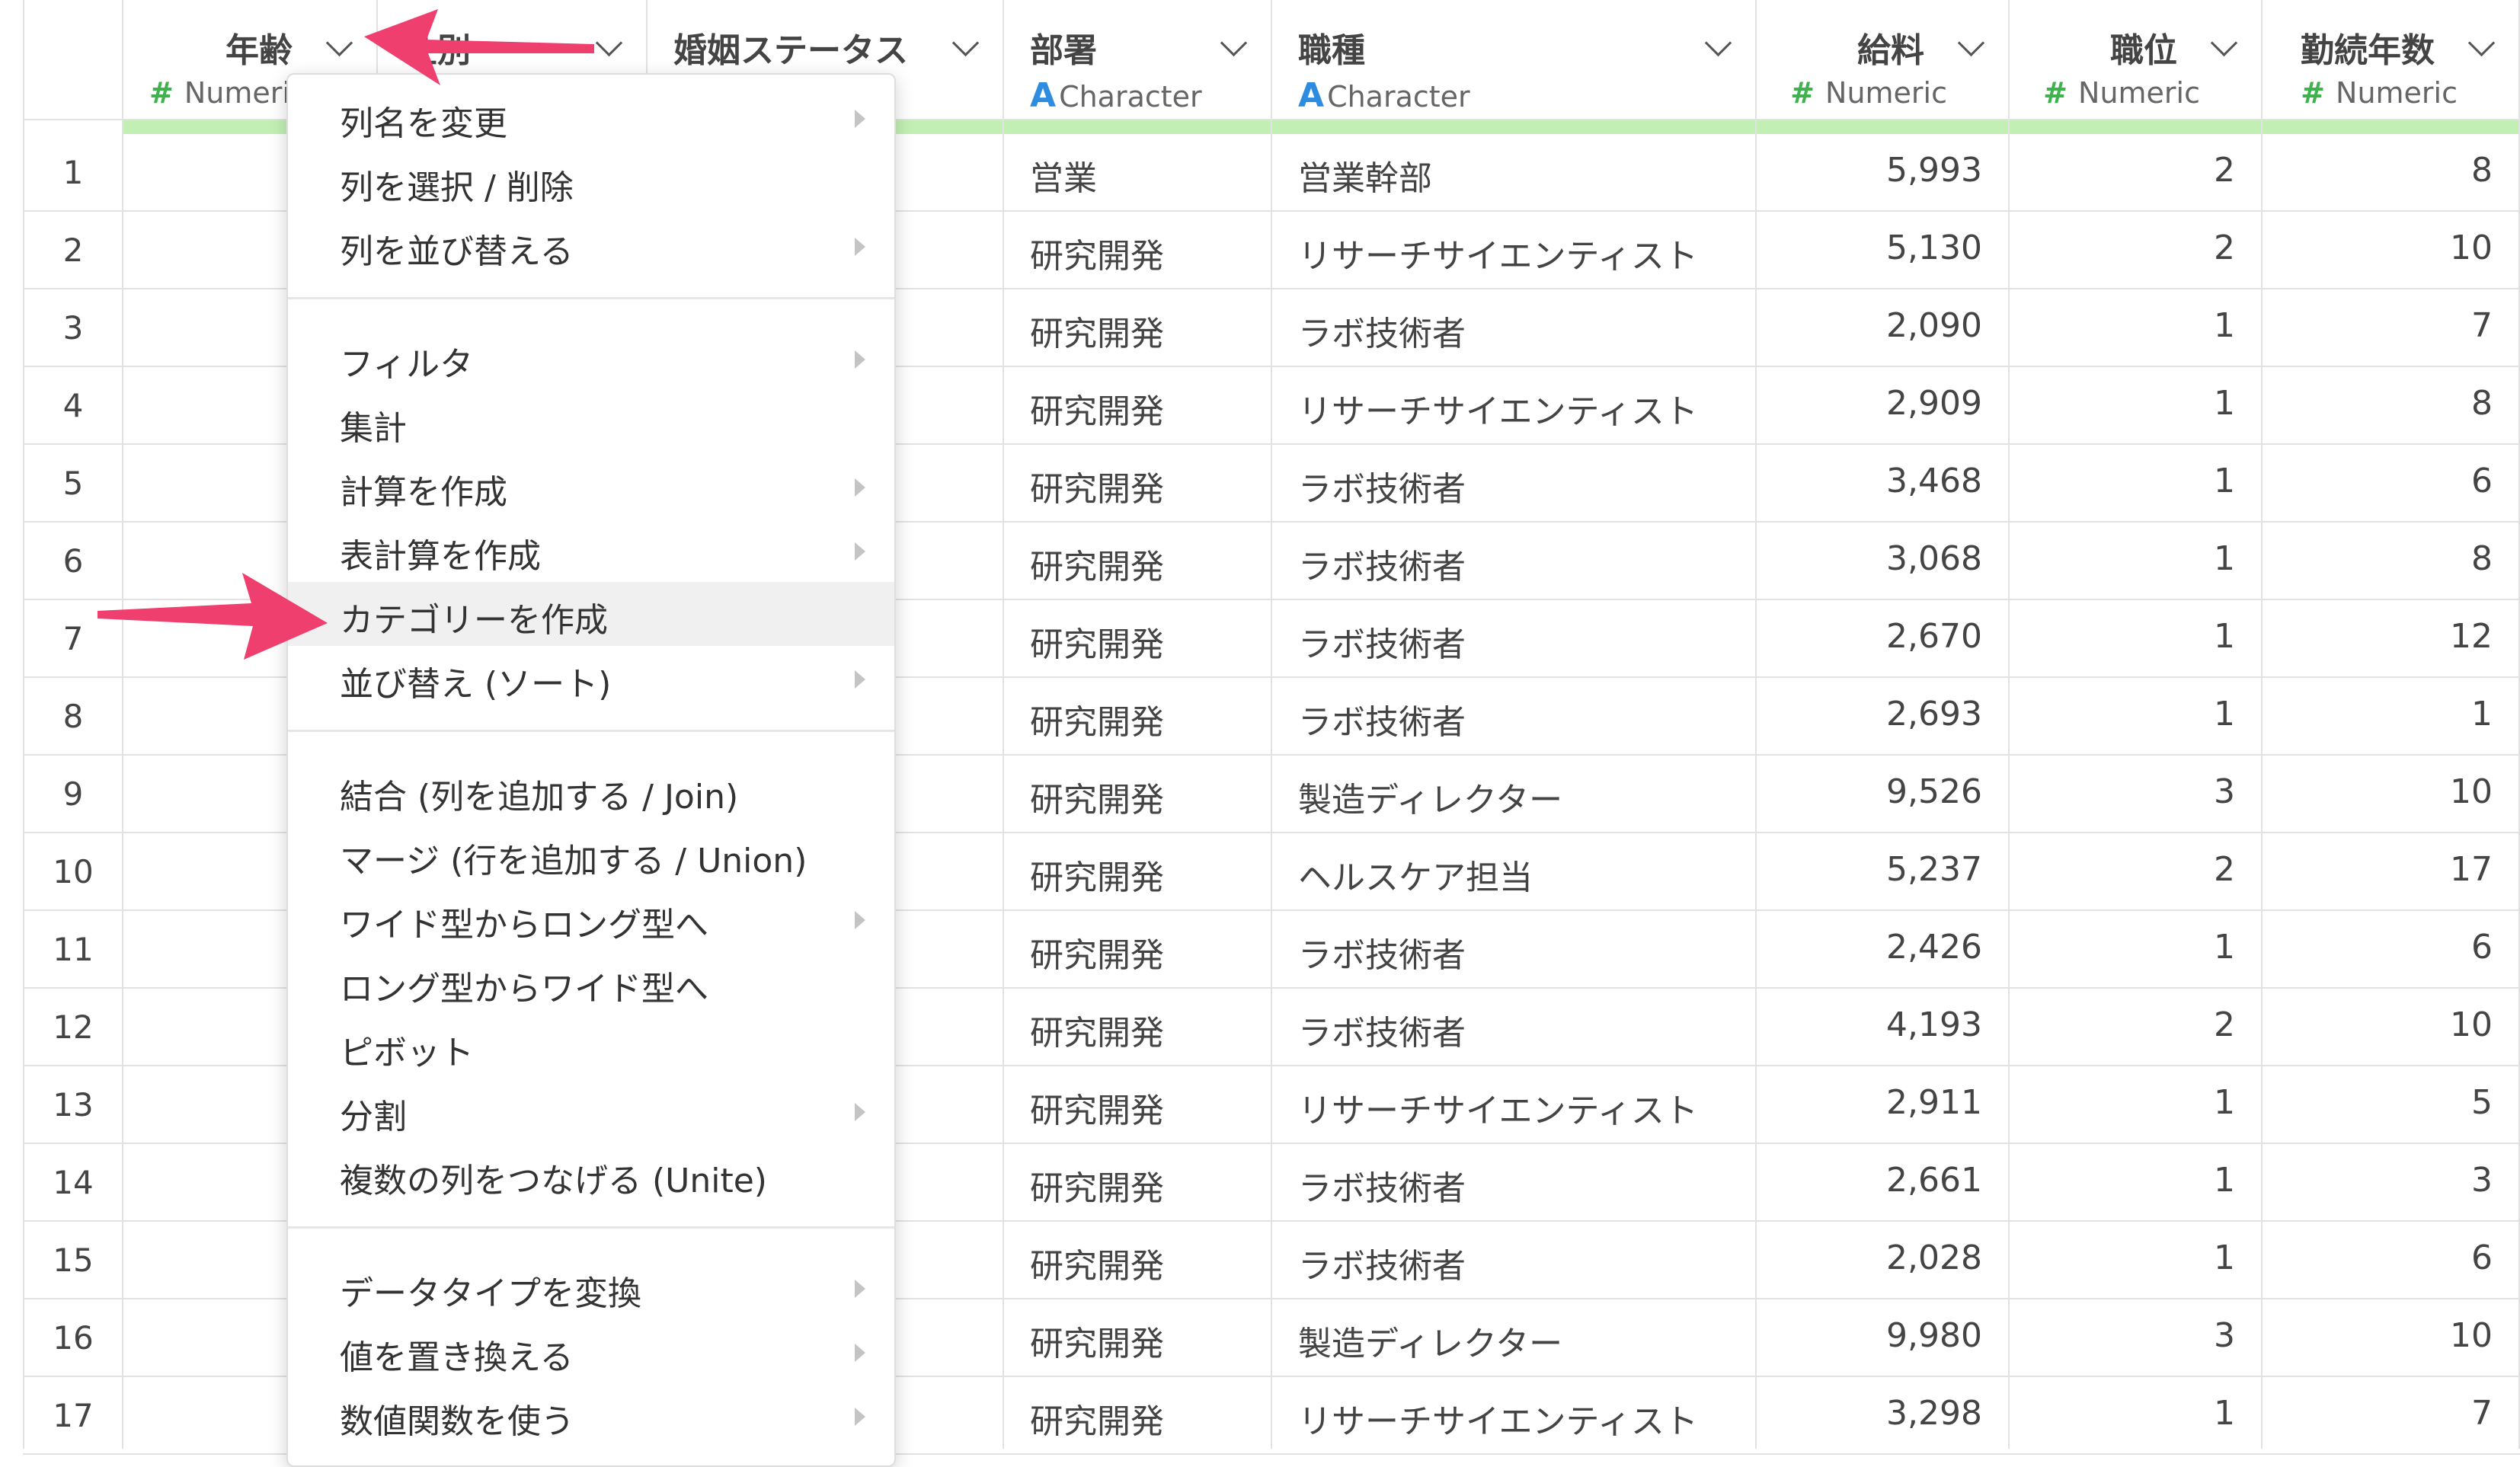  What do you see at coordinates (591, 1287) in the screenshot?
I see `menu-item: データタイプを変換` at bounding box center [591, 1287].